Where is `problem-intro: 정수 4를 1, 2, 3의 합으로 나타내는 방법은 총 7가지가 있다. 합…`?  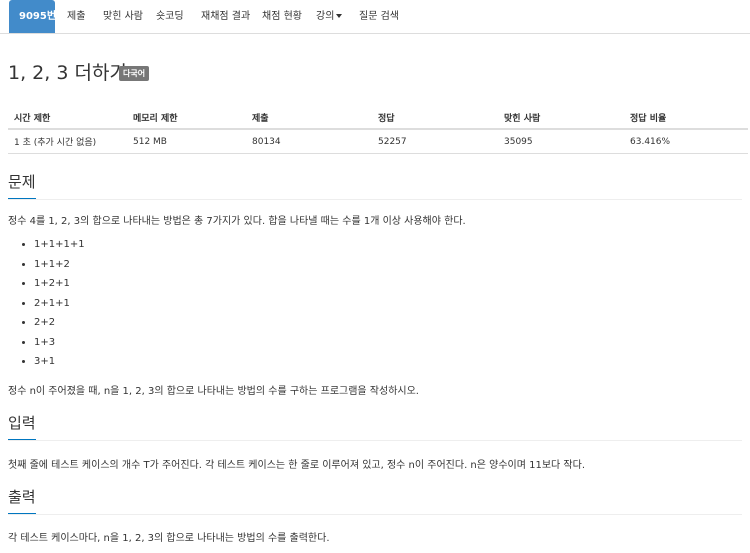 problem-intro: 정수 4를 1, 2, 3의 합으로 나타내는 방법은 총 7가지가 있다. 합… is located at coordinates (237, 221).